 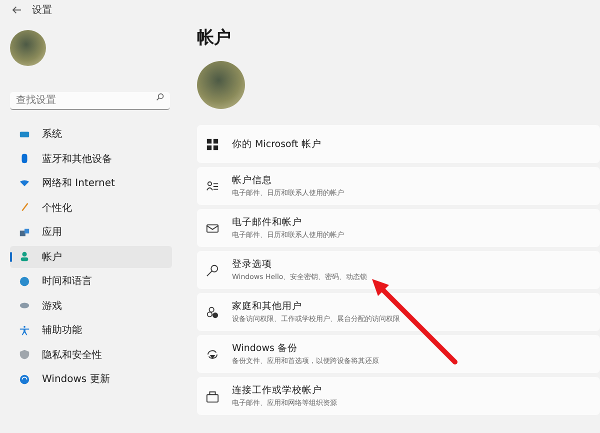 What do you see at coordinates (91, 159) in the screenshot?
I see `sidebar-item: 蓝牙和其他设备` at bounding box center [91, 159].